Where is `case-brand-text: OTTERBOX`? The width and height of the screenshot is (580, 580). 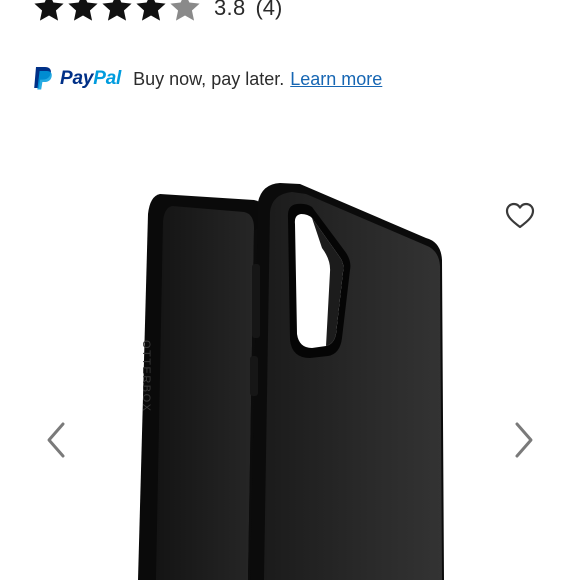 case-brand-text: OTTERBOX is located at coordinates (146, 376).